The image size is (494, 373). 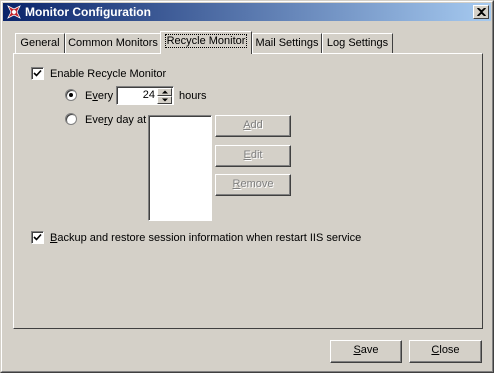 I want to click on hours-value: 24, so click(x=149, y=95).